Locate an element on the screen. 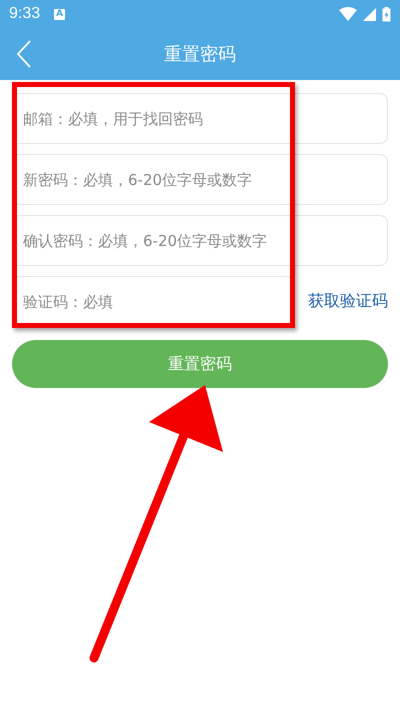  get-code-link: 获取验证码 is located at coordinates (348, 301).